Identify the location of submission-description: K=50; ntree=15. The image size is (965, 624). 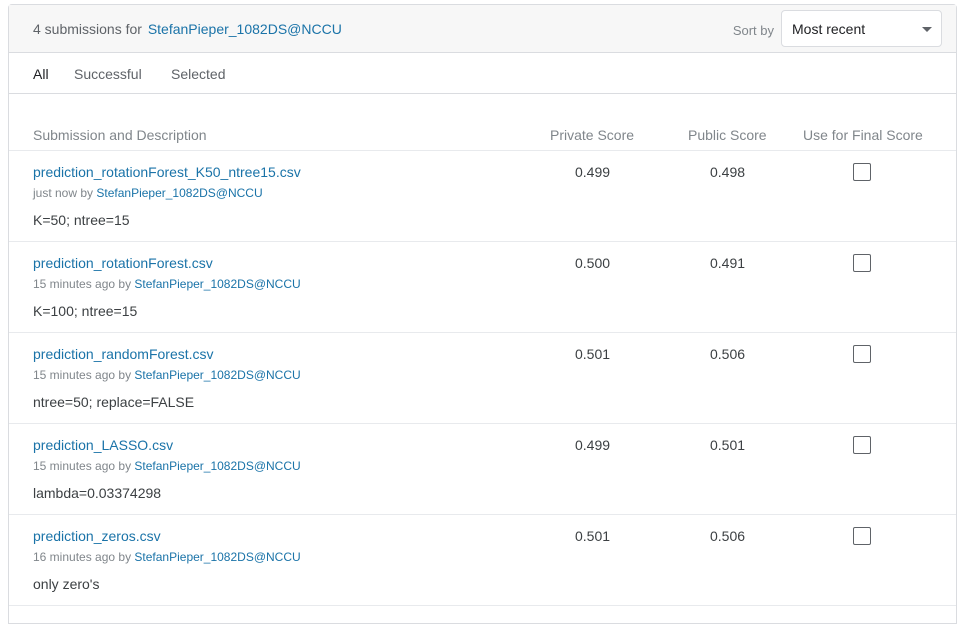
(81, 220).